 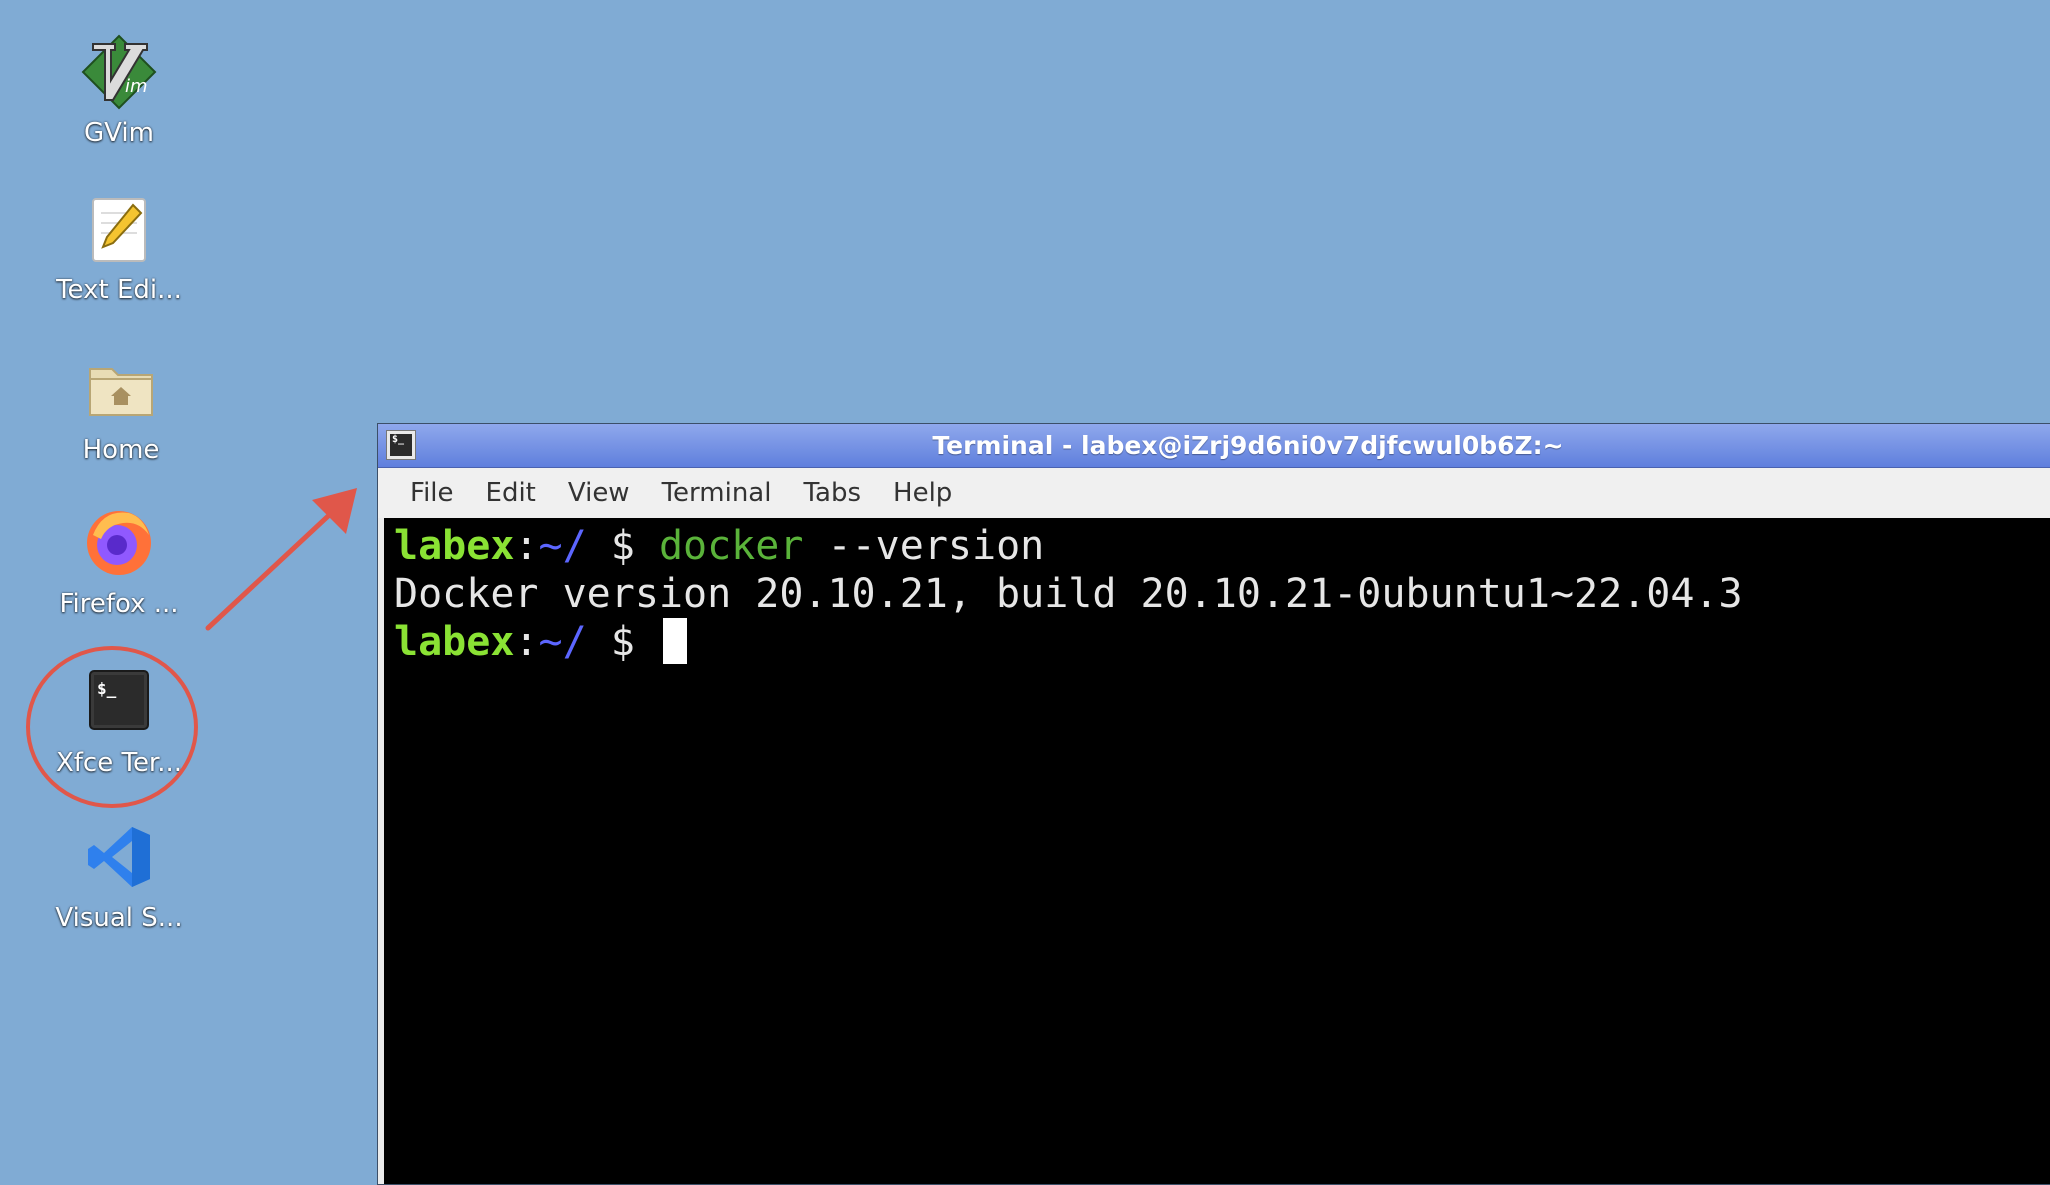 What do you see at coordinates (401, 445) in the screenshot?
I see `terminal-window-icon: $_` at bounding box center [401, 445].